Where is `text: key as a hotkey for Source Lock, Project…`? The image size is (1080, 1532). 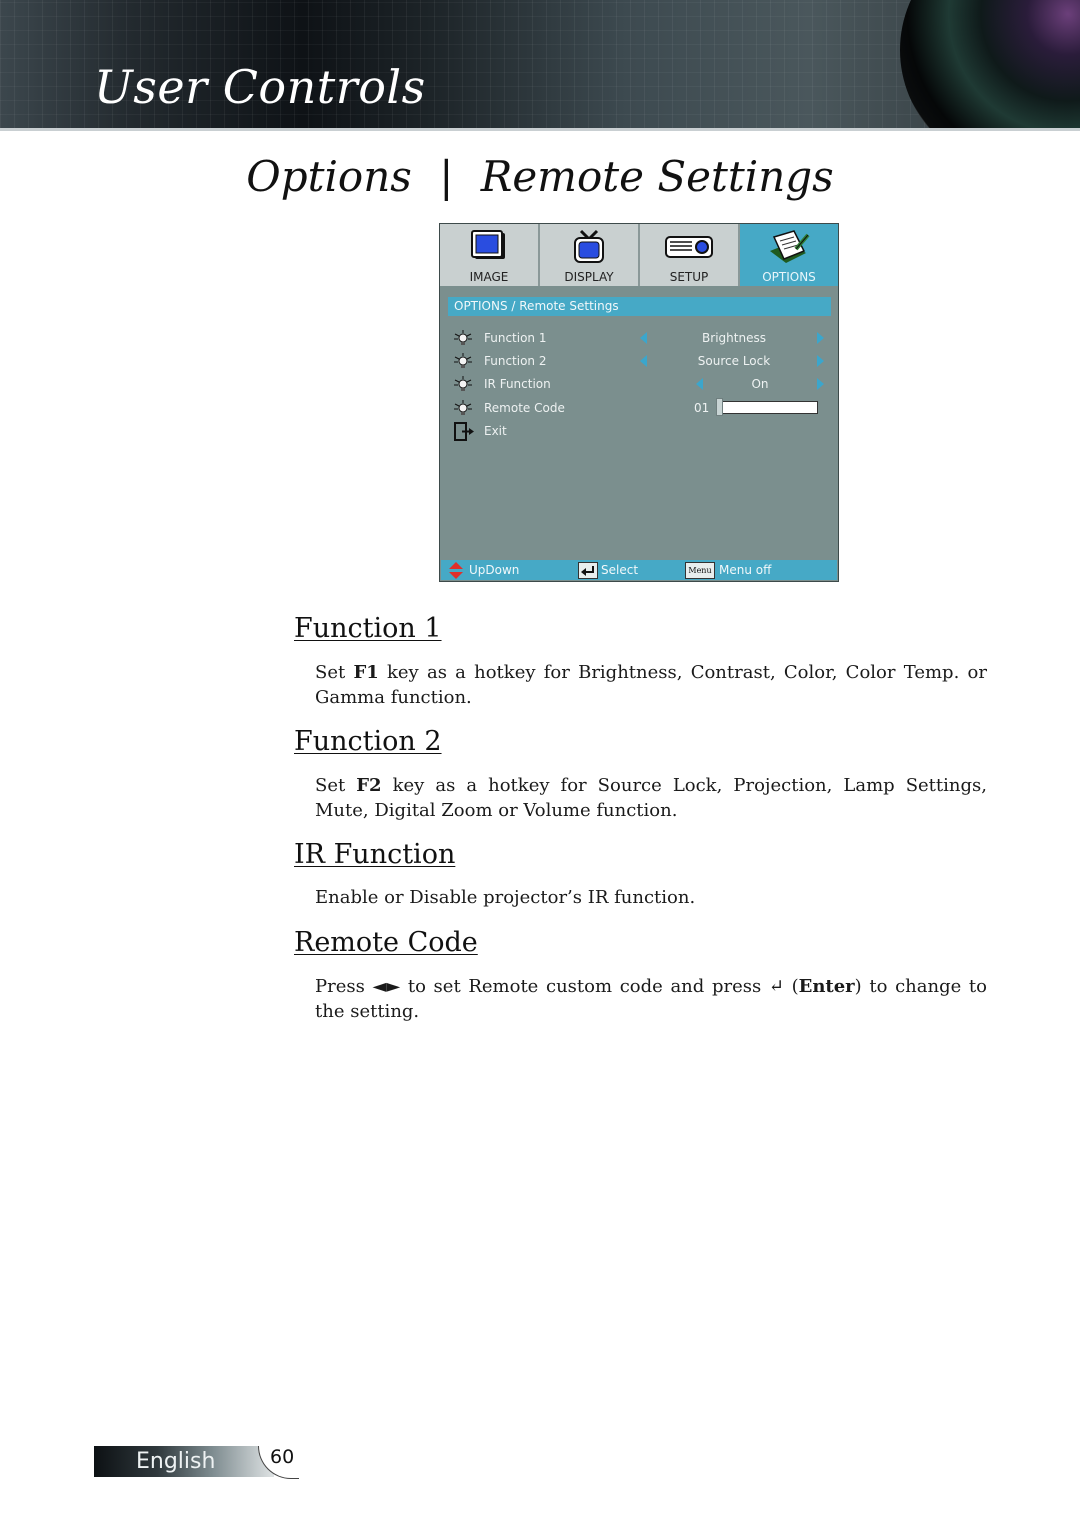 text: key as a hotkey for Source Lock, Project… is located at coordinates (651, 798).